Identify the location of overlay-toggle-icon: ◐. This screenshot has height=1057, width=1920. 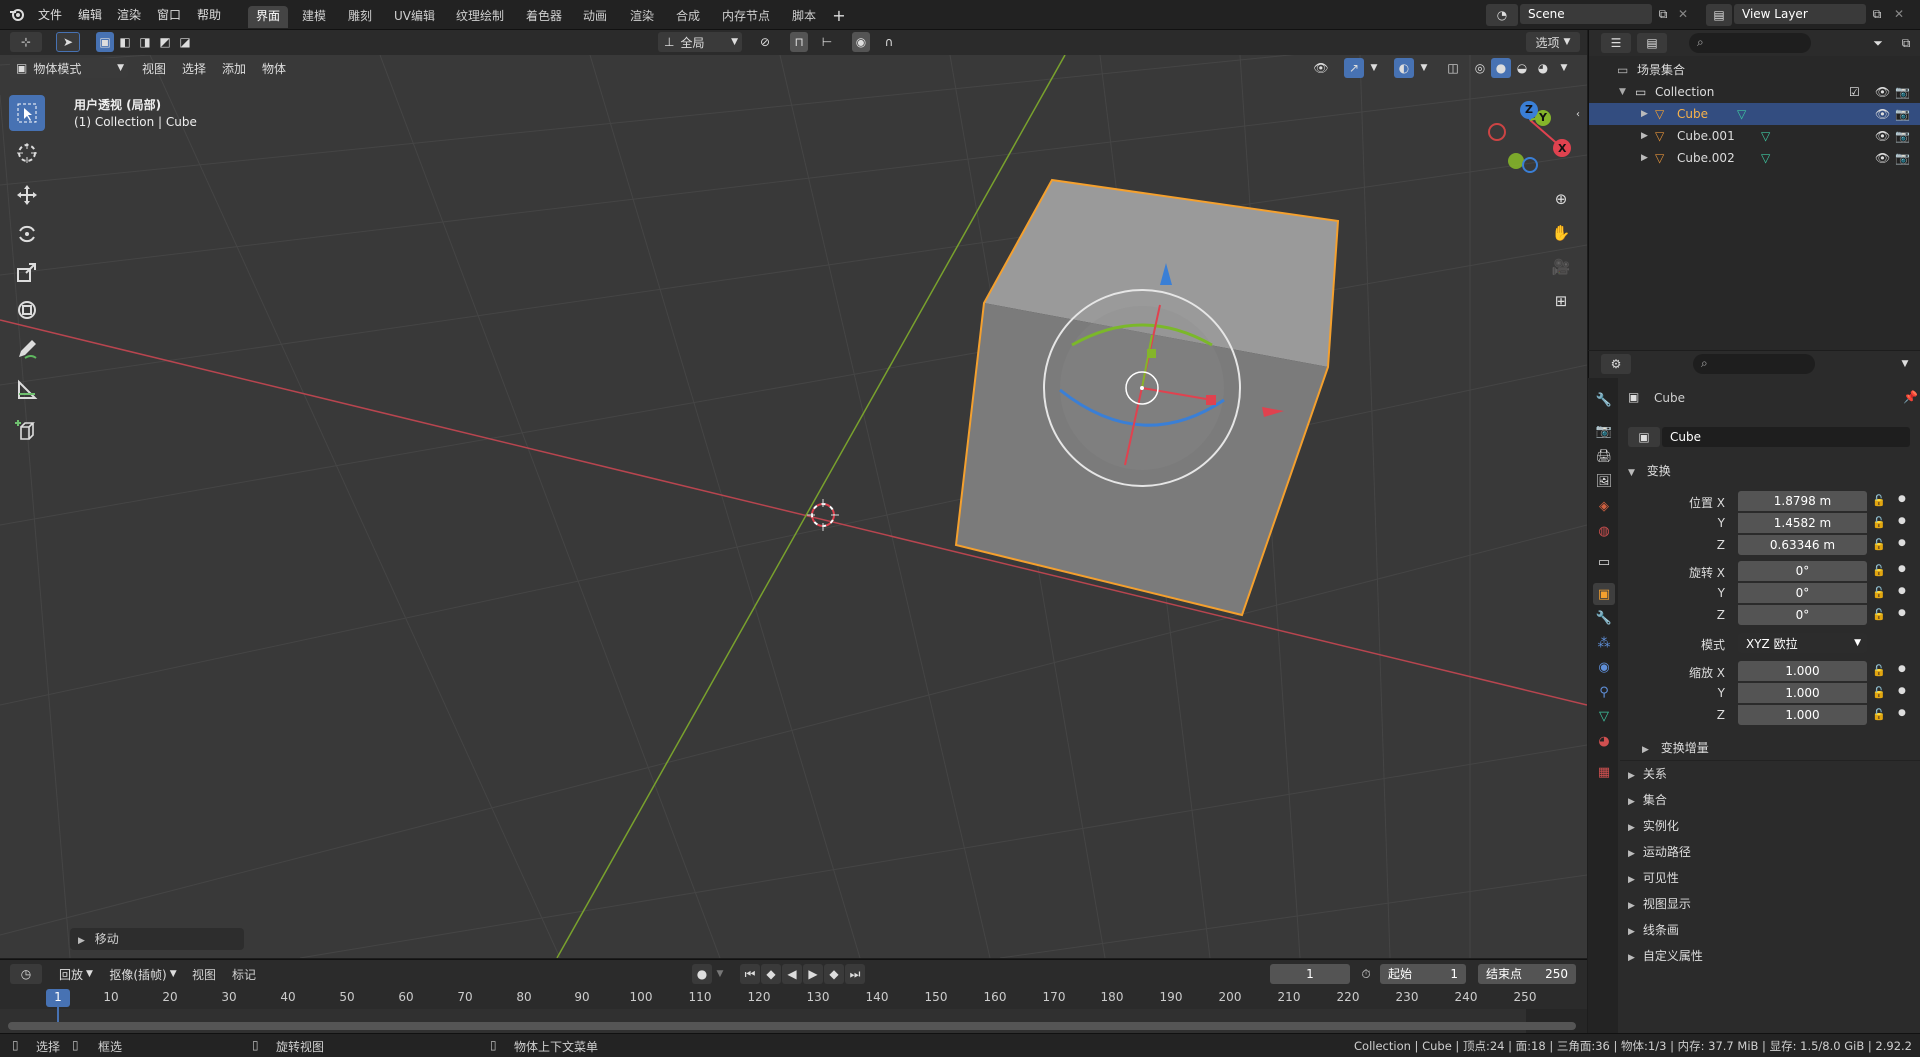
(1404, 68).